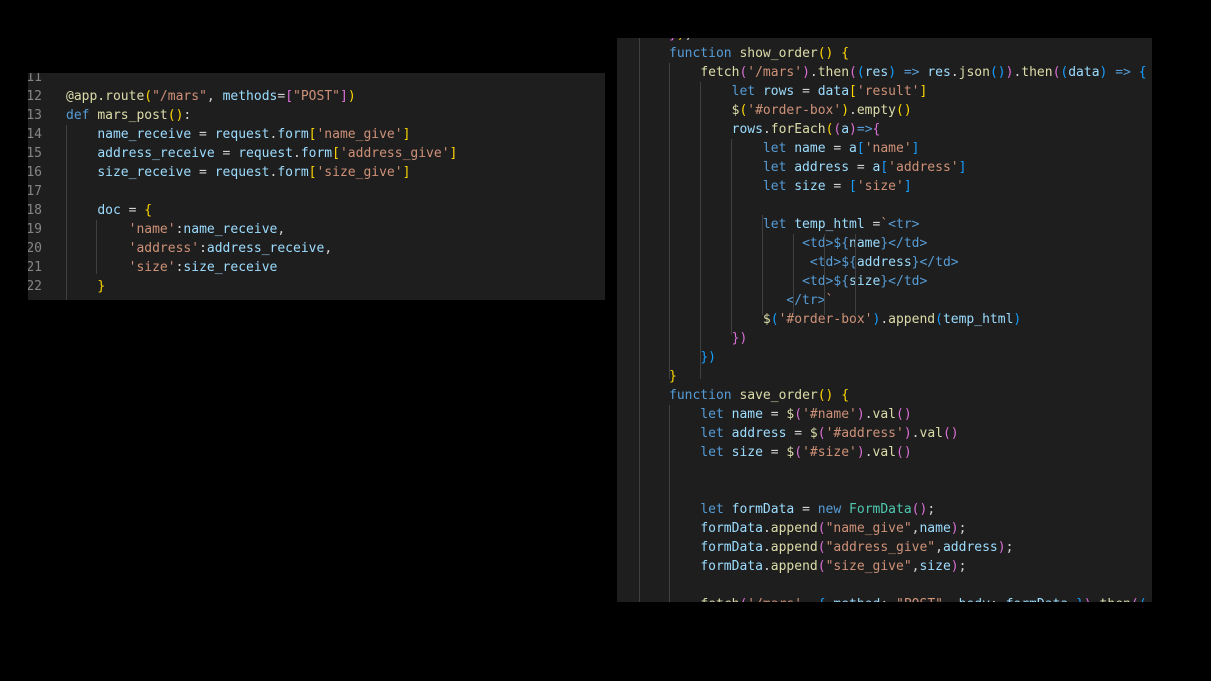 Image resolution: width=1211 pixels, height=681 pixels. What do you see at coordinates (884, 300) in the screenshot?
I see `code-line: </tr>`` at bounding box center [884, 300].